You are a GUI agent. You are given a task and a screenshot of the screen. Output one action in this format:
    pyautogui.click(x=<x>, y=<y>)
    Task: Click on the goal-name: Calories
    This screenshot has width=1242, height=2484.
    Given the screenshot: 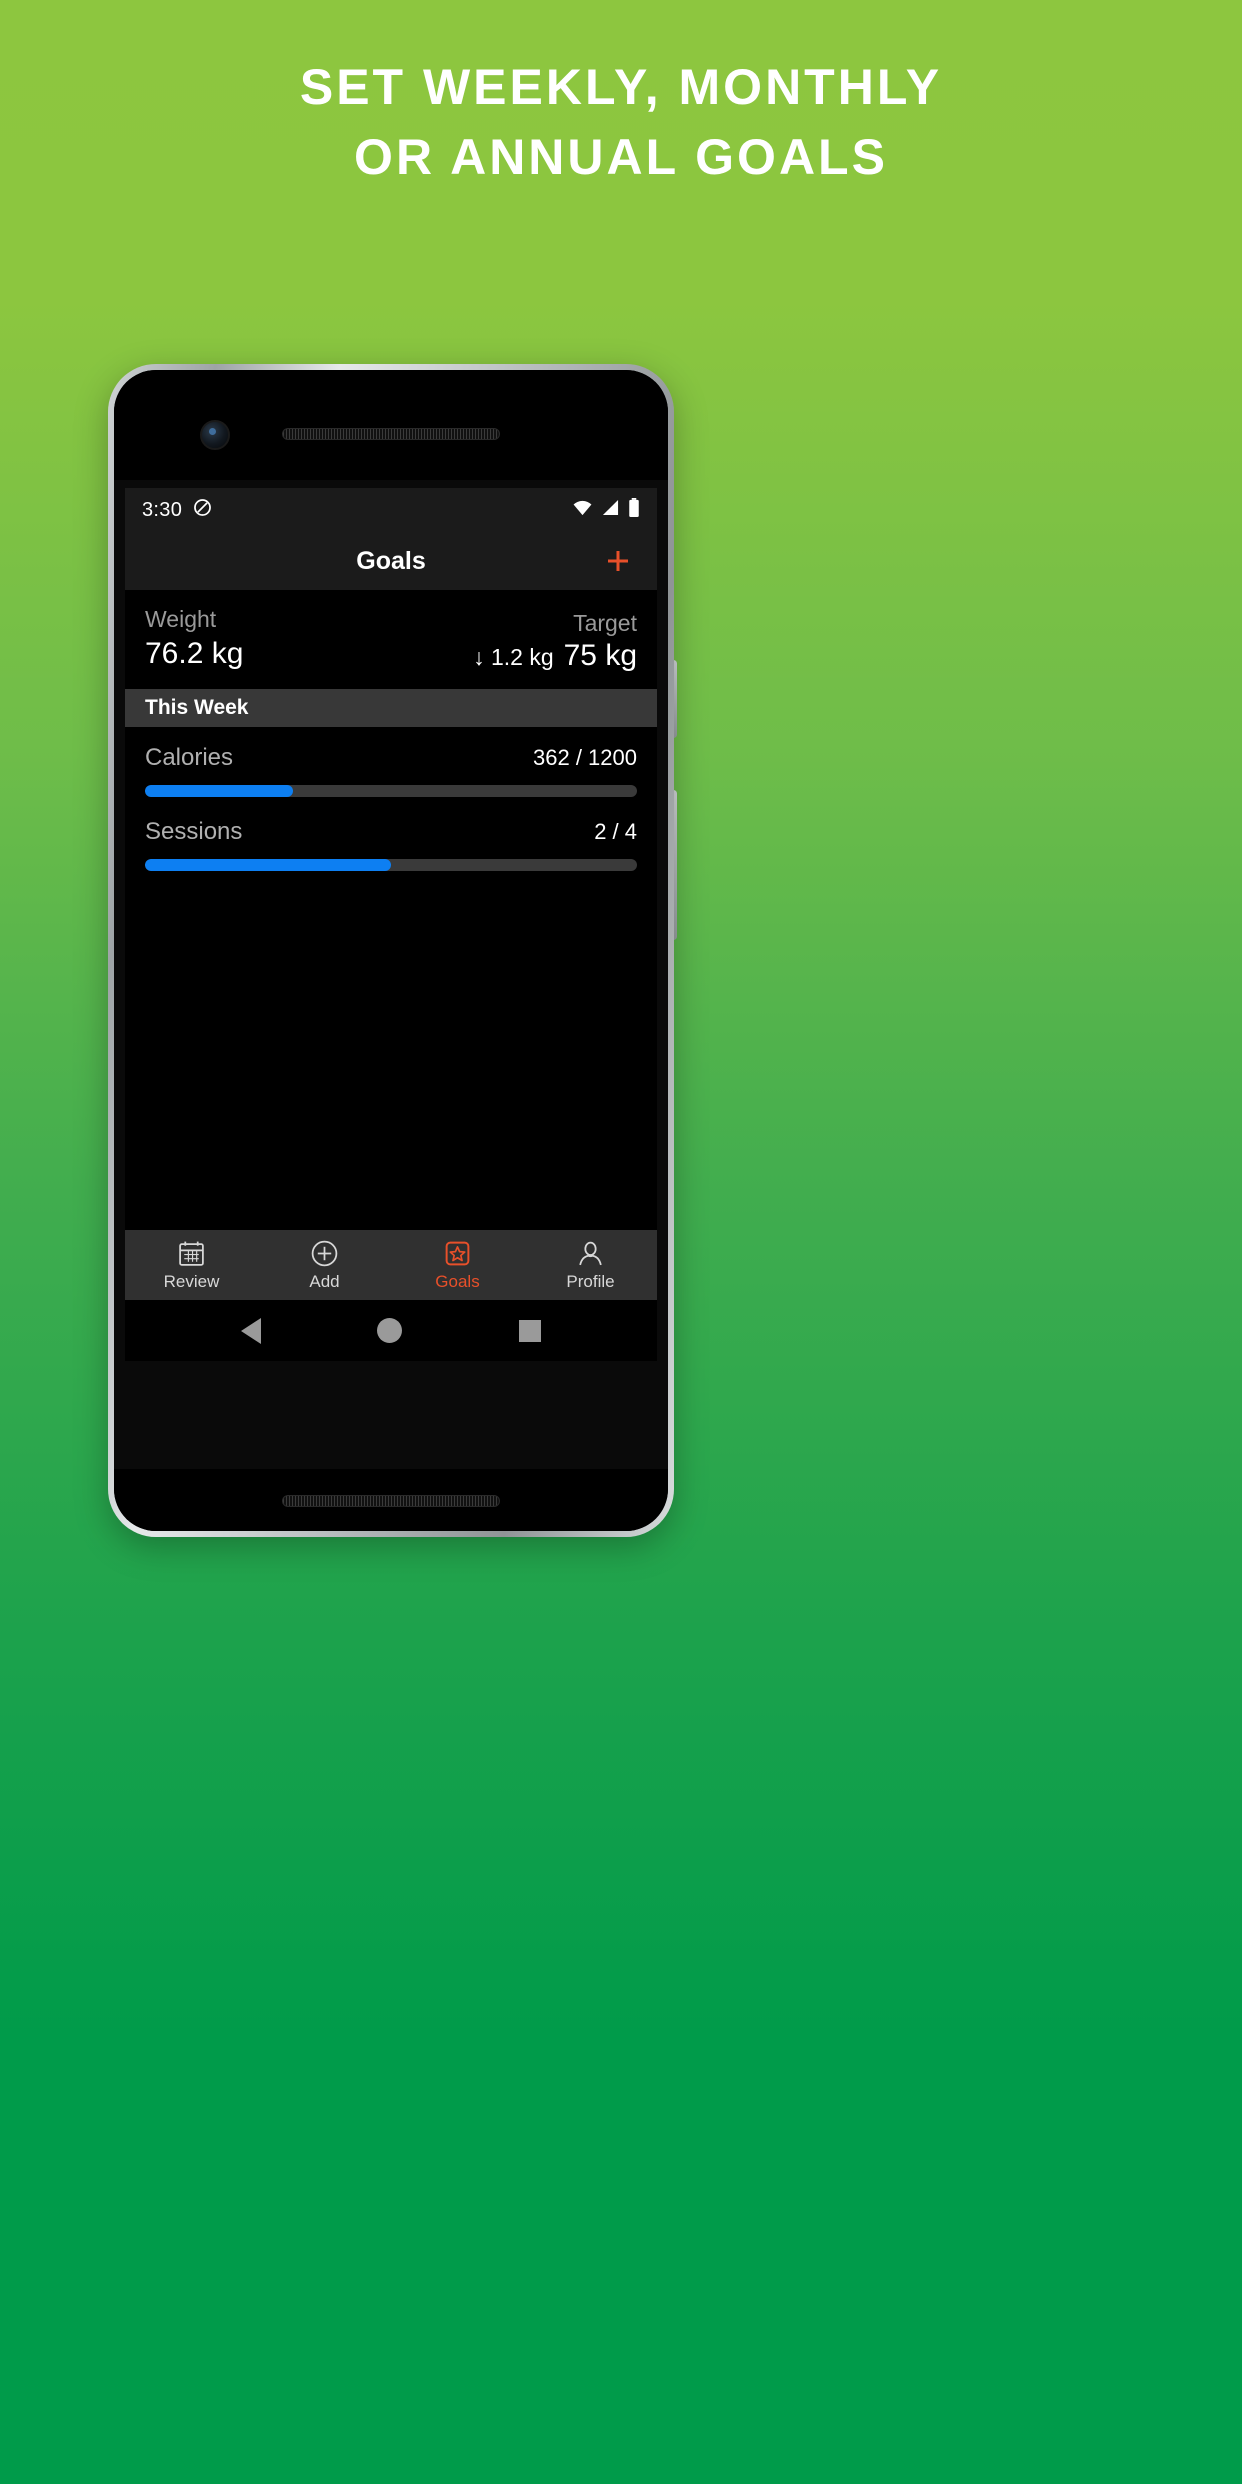 What is the action you would take?
    pyautogui.click(x=189, y=757)
    